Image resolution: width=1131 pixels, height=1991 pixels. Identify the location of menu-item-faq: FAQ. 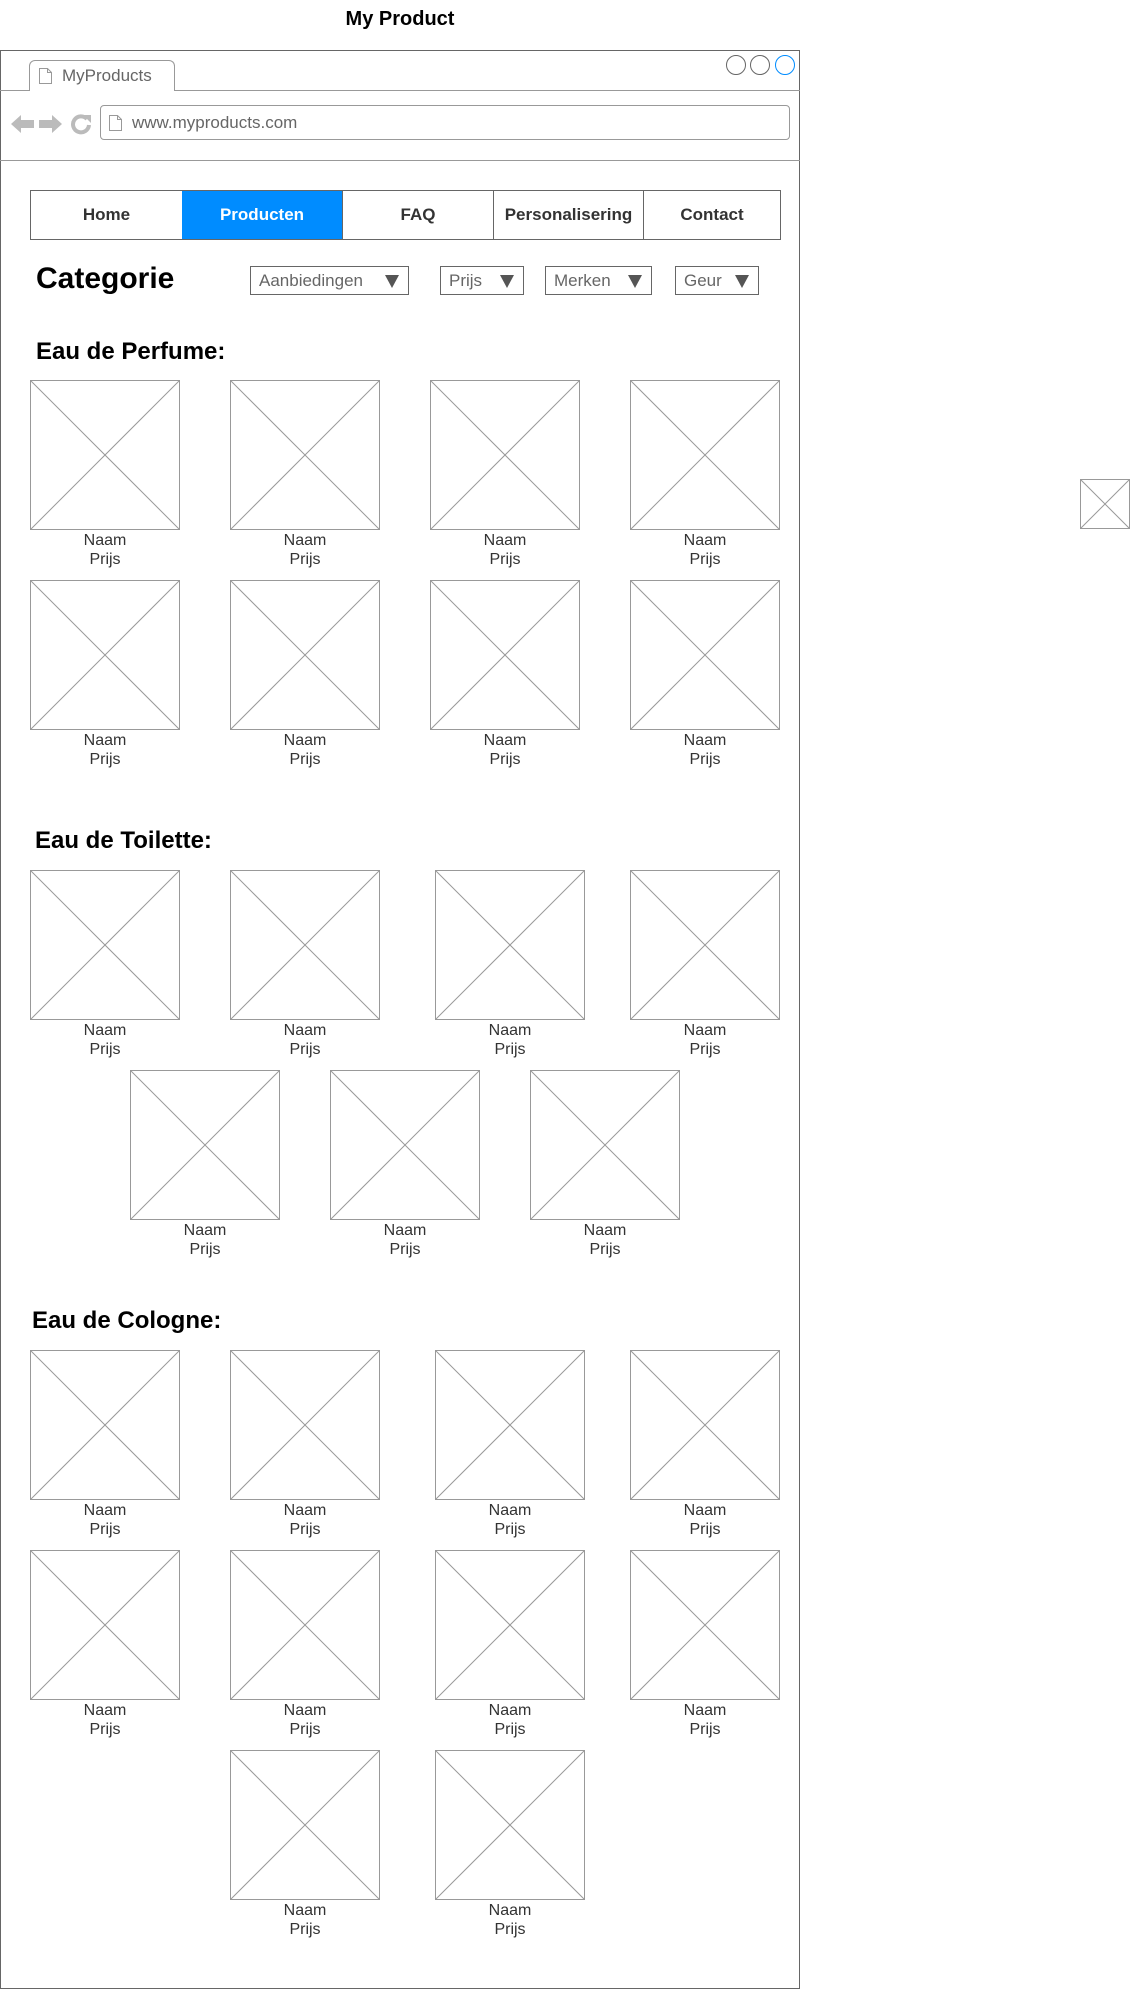
(417, 215).